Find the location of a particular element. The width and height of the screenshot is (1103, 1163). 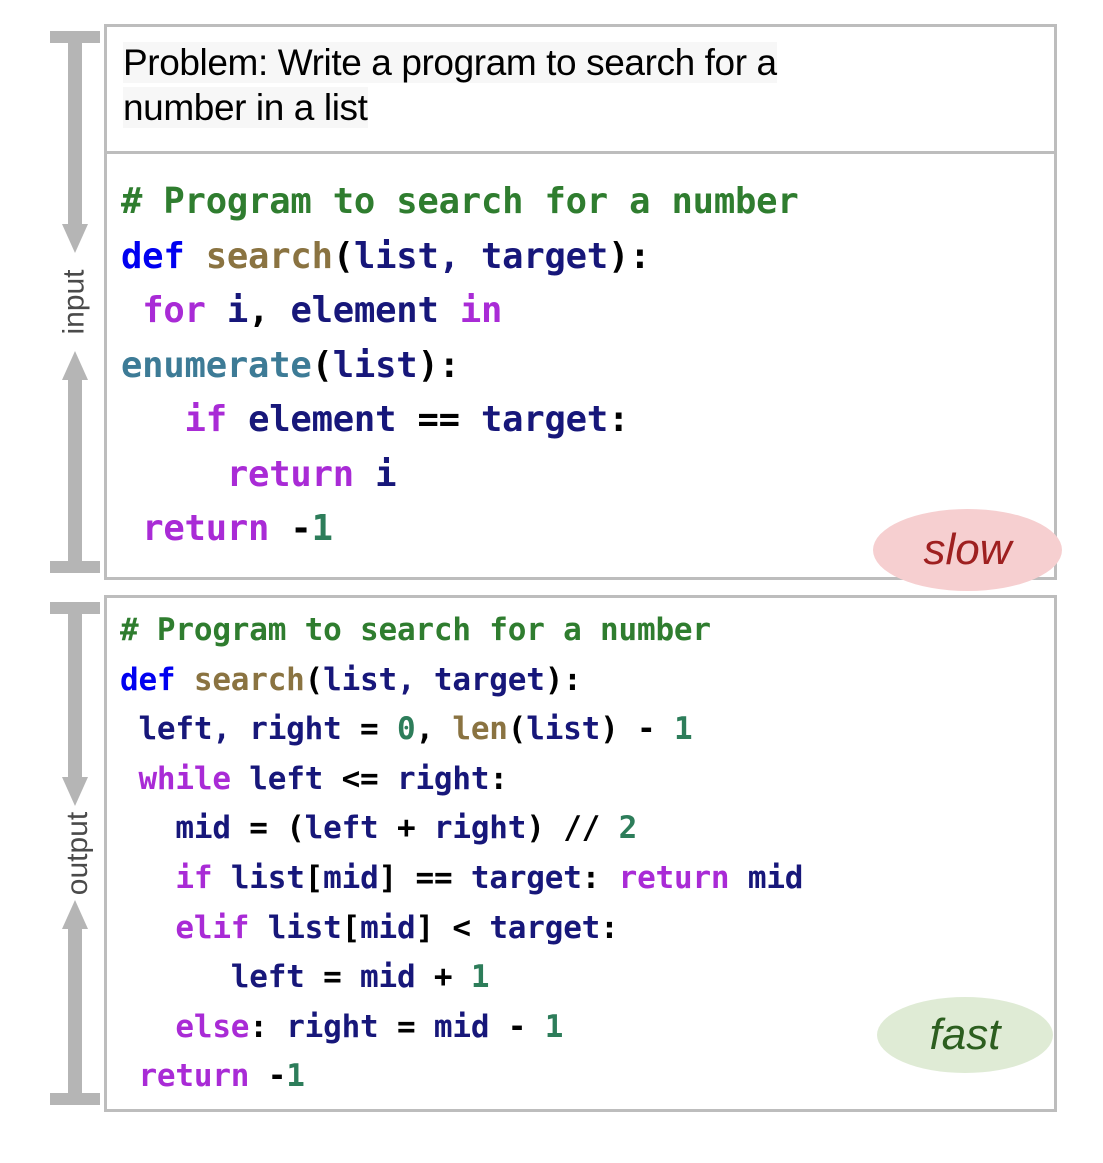

code-token: element is located at coordinates (364, 310).